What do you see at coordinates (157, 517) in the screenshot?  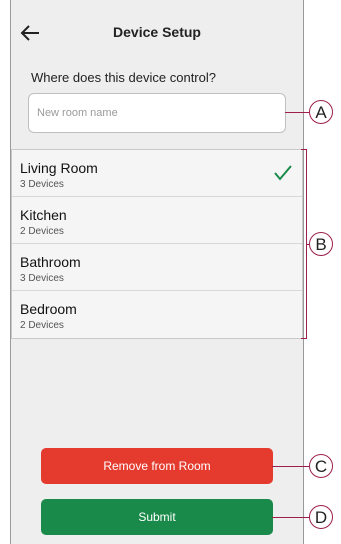 I see `submit-button: Submit` at bounding box center [157, 517].